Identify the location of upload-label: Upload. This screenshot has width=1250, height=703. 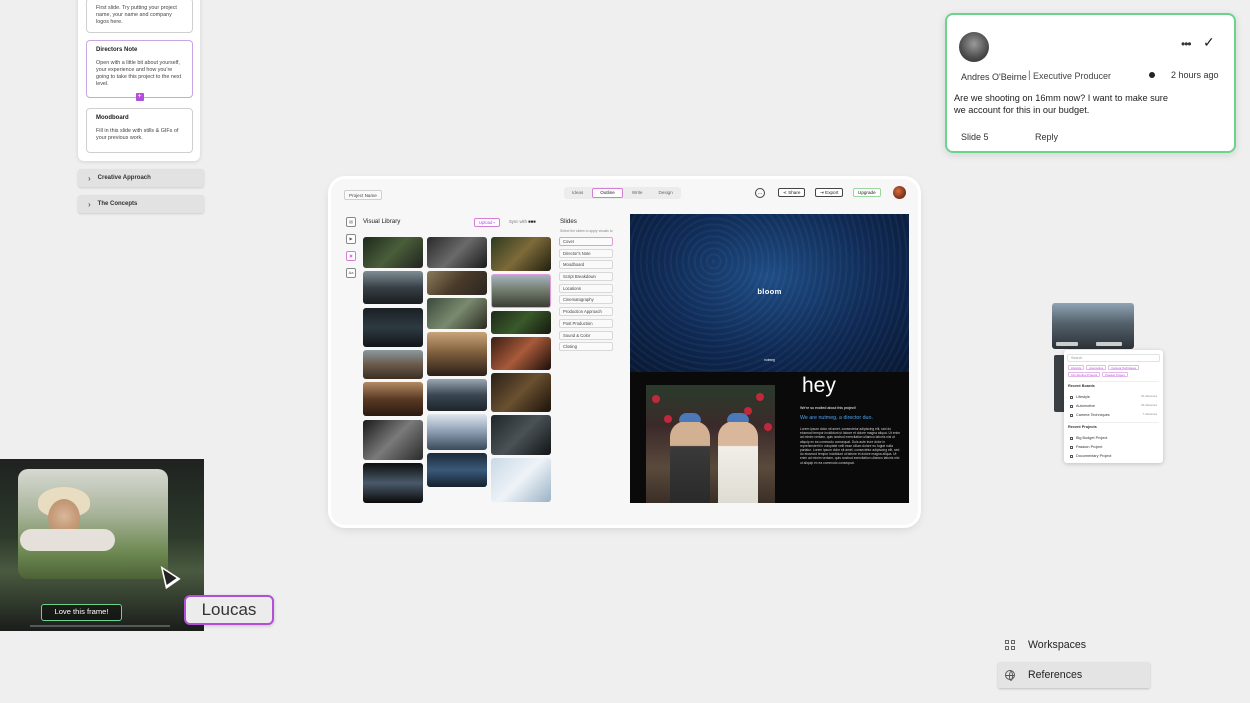
(486, 222).